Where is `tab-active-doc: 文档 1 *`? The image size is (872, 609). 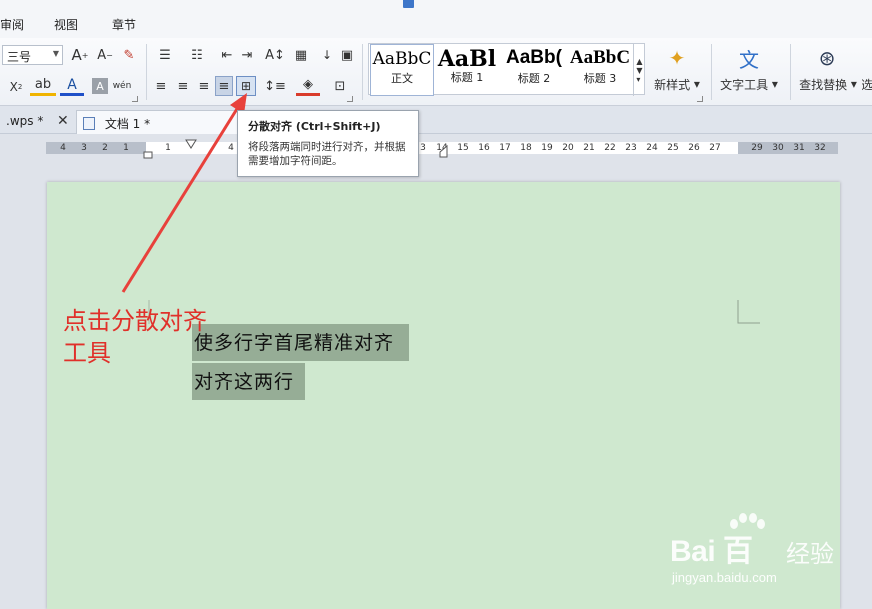
tab-active-doc: 文档 1 * is located at coordinates (158, 122).